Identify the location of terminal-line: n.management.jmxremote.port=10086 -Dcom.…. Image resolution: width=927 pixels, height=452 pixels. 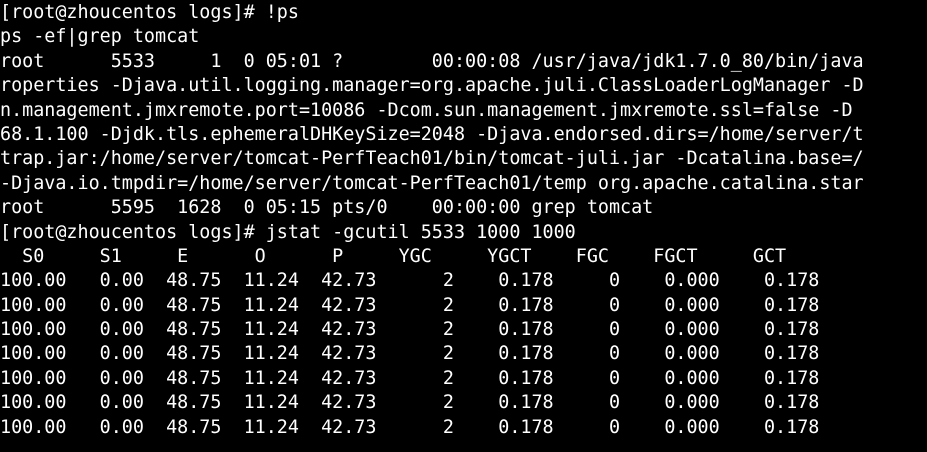
(426, 110).